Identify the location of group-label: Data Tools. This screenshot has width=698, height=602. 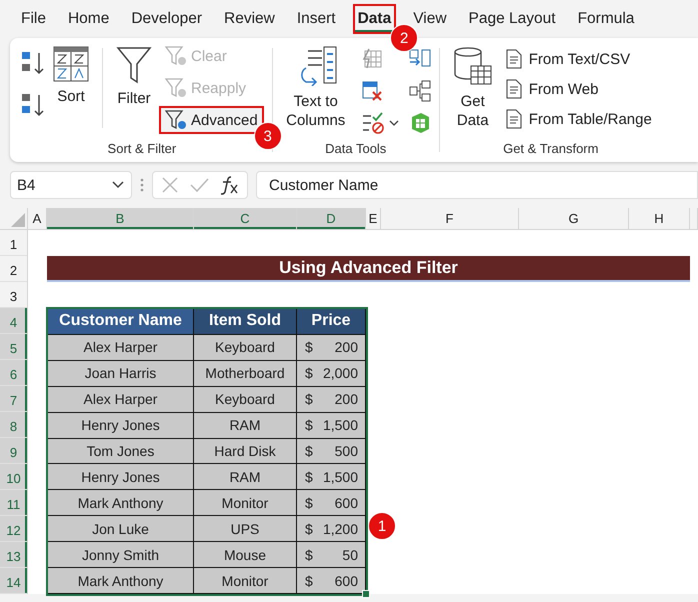
(356, 149).